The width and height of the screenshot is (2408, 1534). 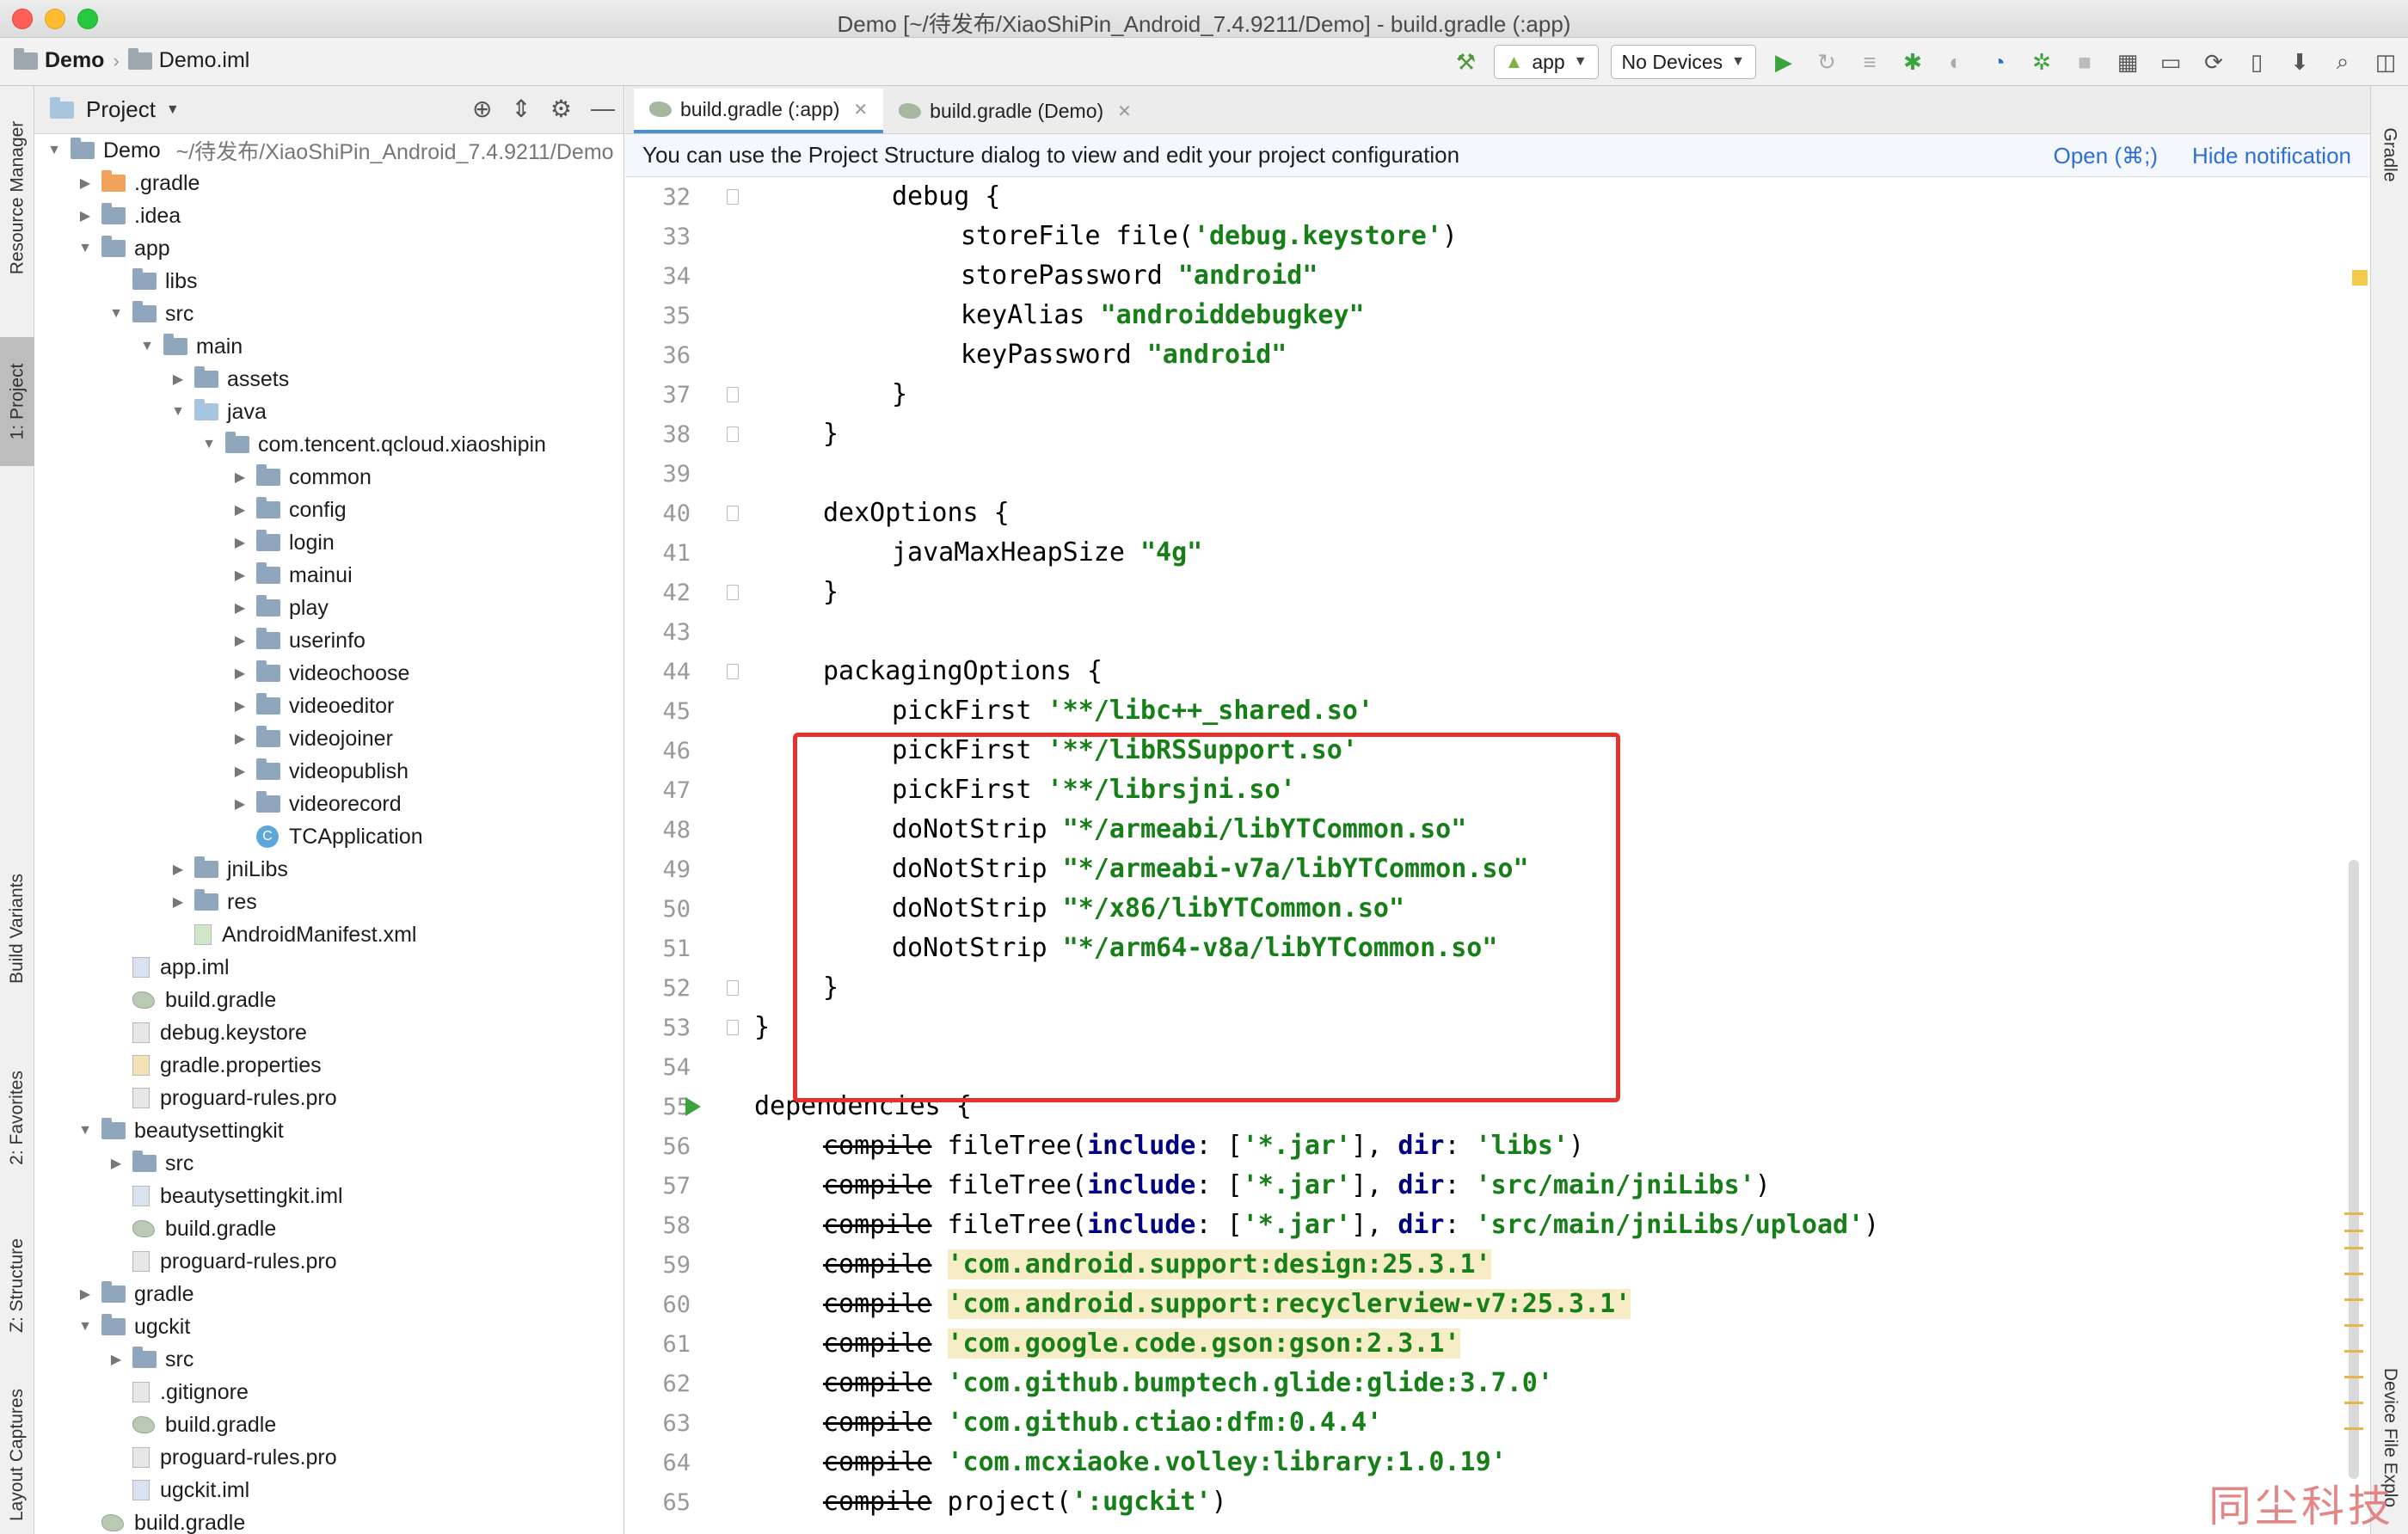 I want to click on apply-code-changes-icon: ≡, so click(x=1870, y=62).